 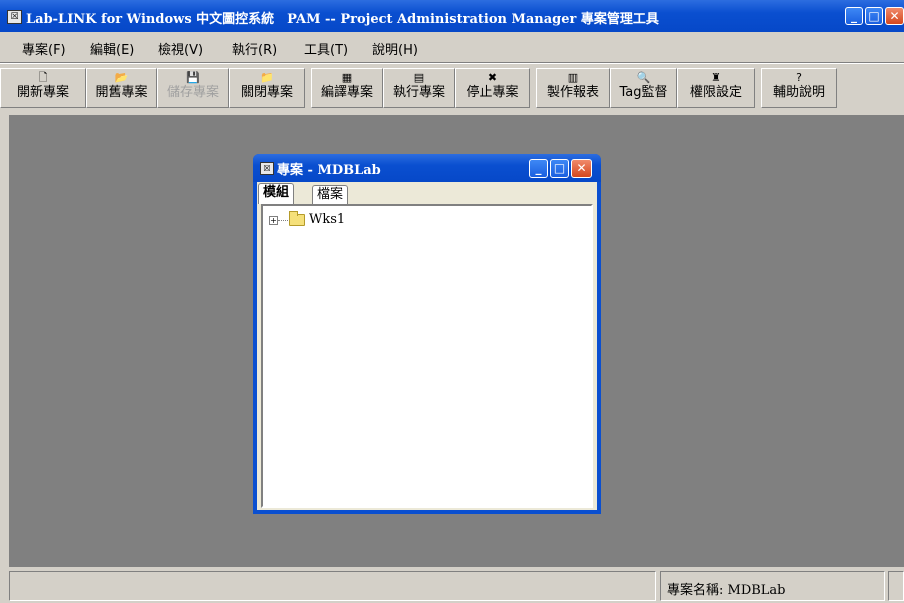 I want to click on stop-icon: ✖, so click(x=492, y=77).